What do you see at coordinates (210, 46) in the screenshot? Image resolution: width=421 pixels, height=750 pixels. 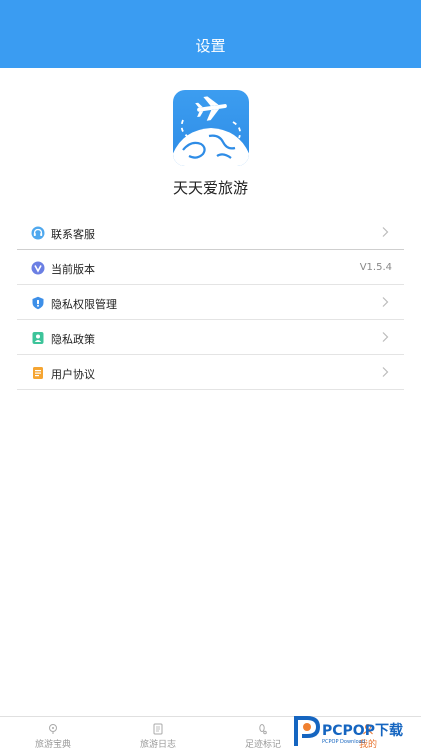 I see `page-title: 设置` at bounding box center [210, 46].